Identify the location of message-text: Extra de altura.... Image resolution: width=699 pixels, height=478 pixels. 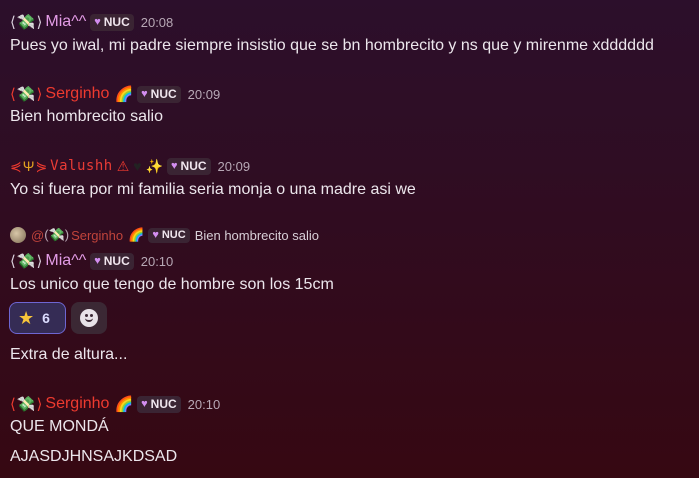
(69, 354).